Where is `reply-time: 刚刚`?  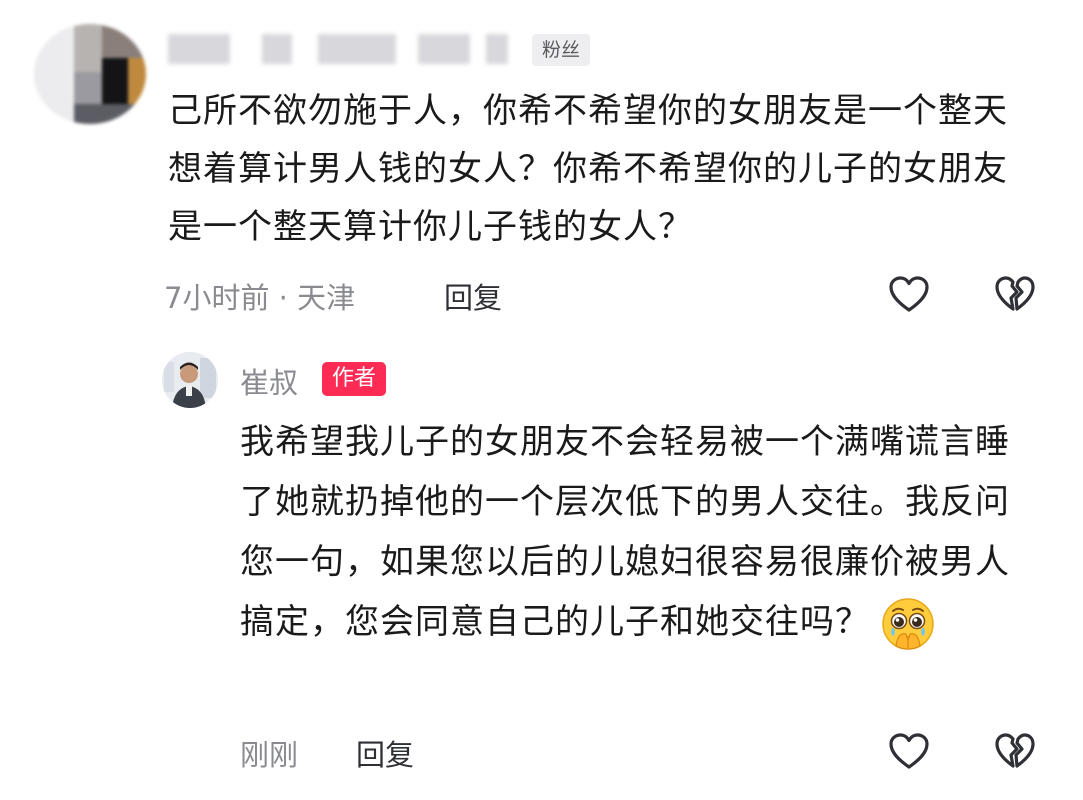 reply-time: 刚刚 is located at coordinates (269, 755).